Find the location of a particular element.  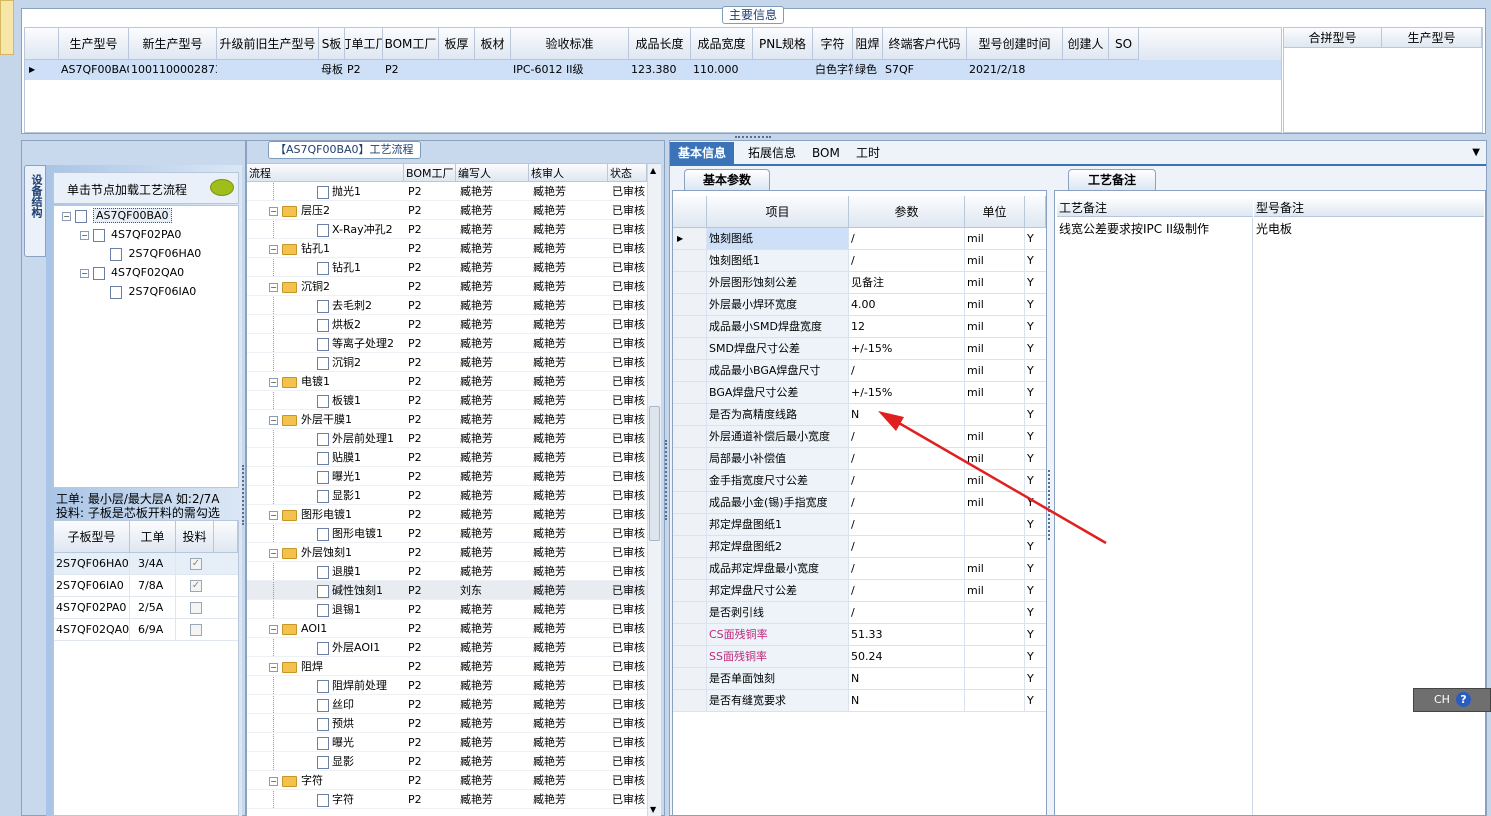

sub-header-feed: 投料 is located at coordinates (195, 537).